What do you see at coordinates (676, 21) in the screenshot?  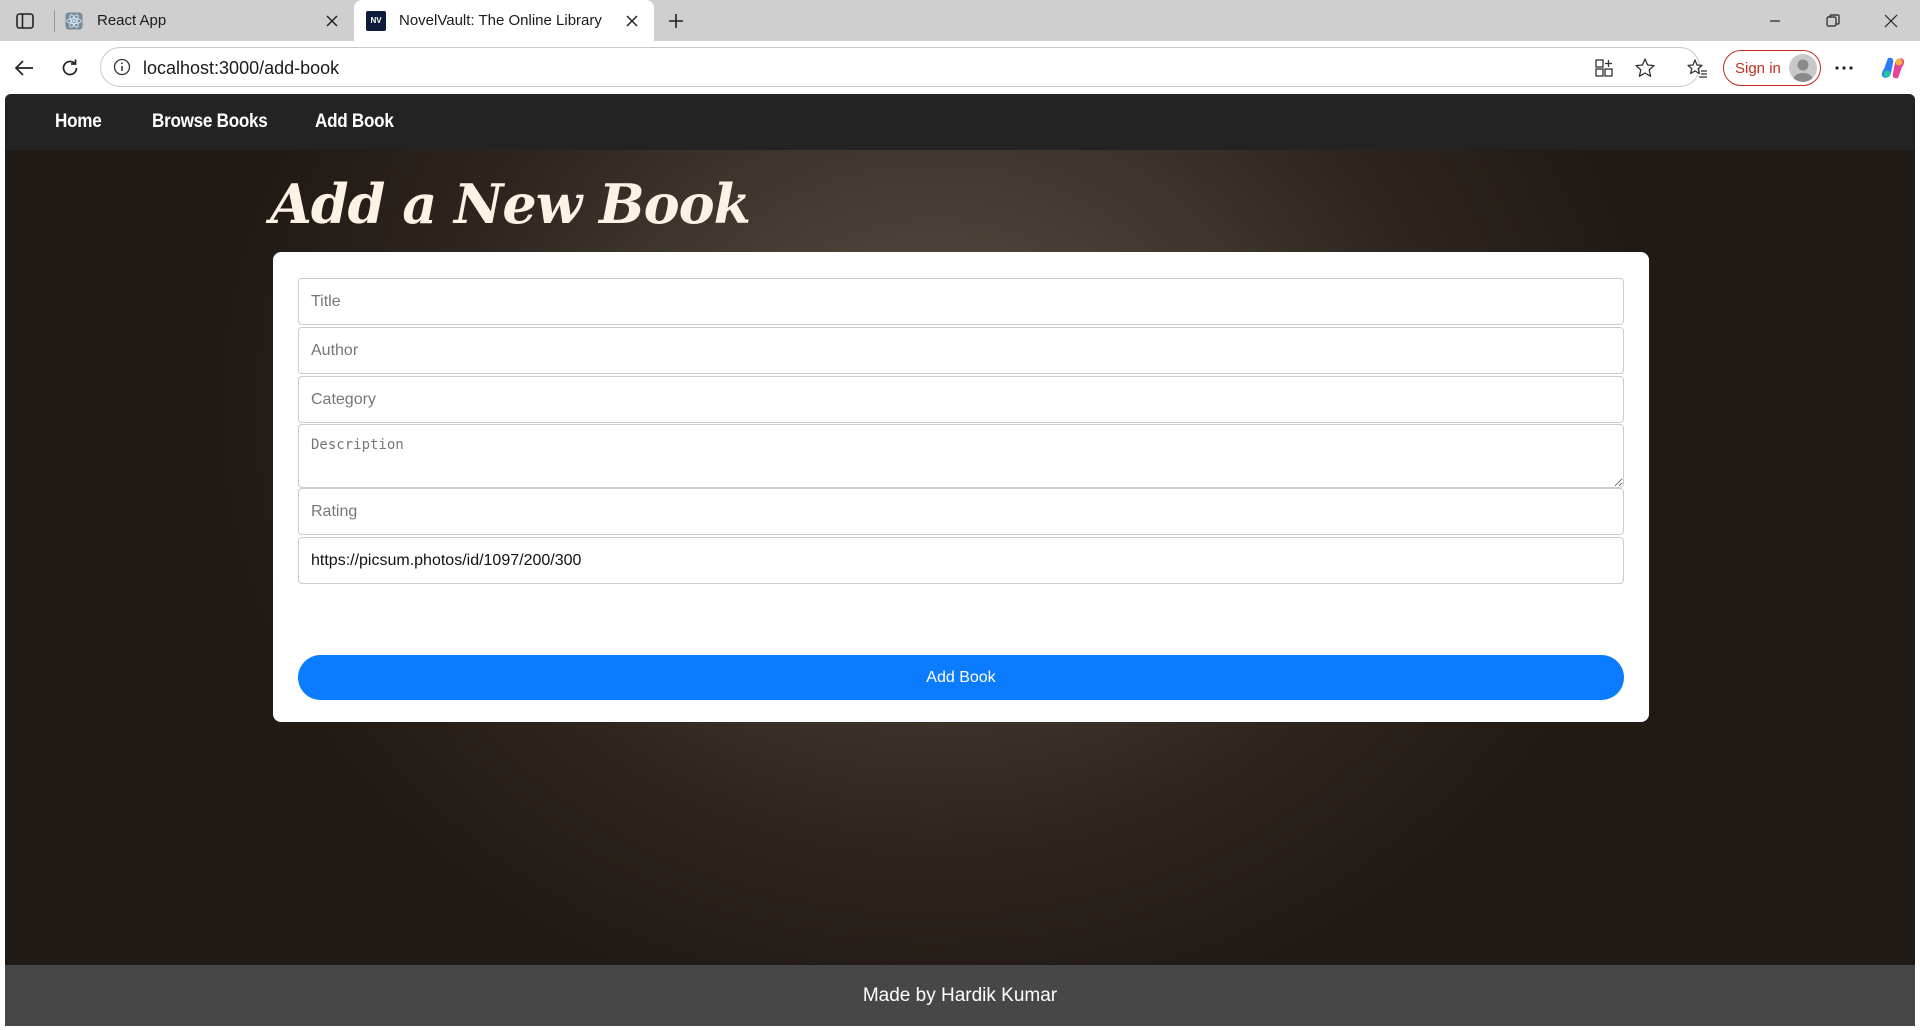 I see `new-tab-icon` at bounding box center [676, 21].